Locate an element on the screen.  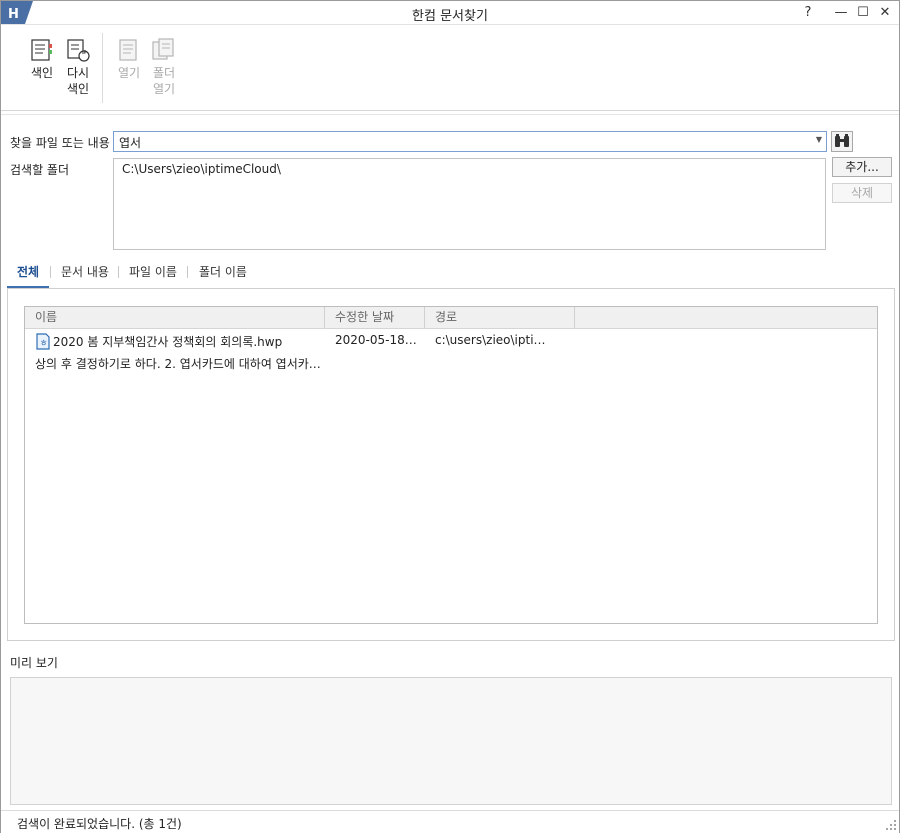
query-label: 찾을 파일 또는 내용 is located at coordinates (60, 143).